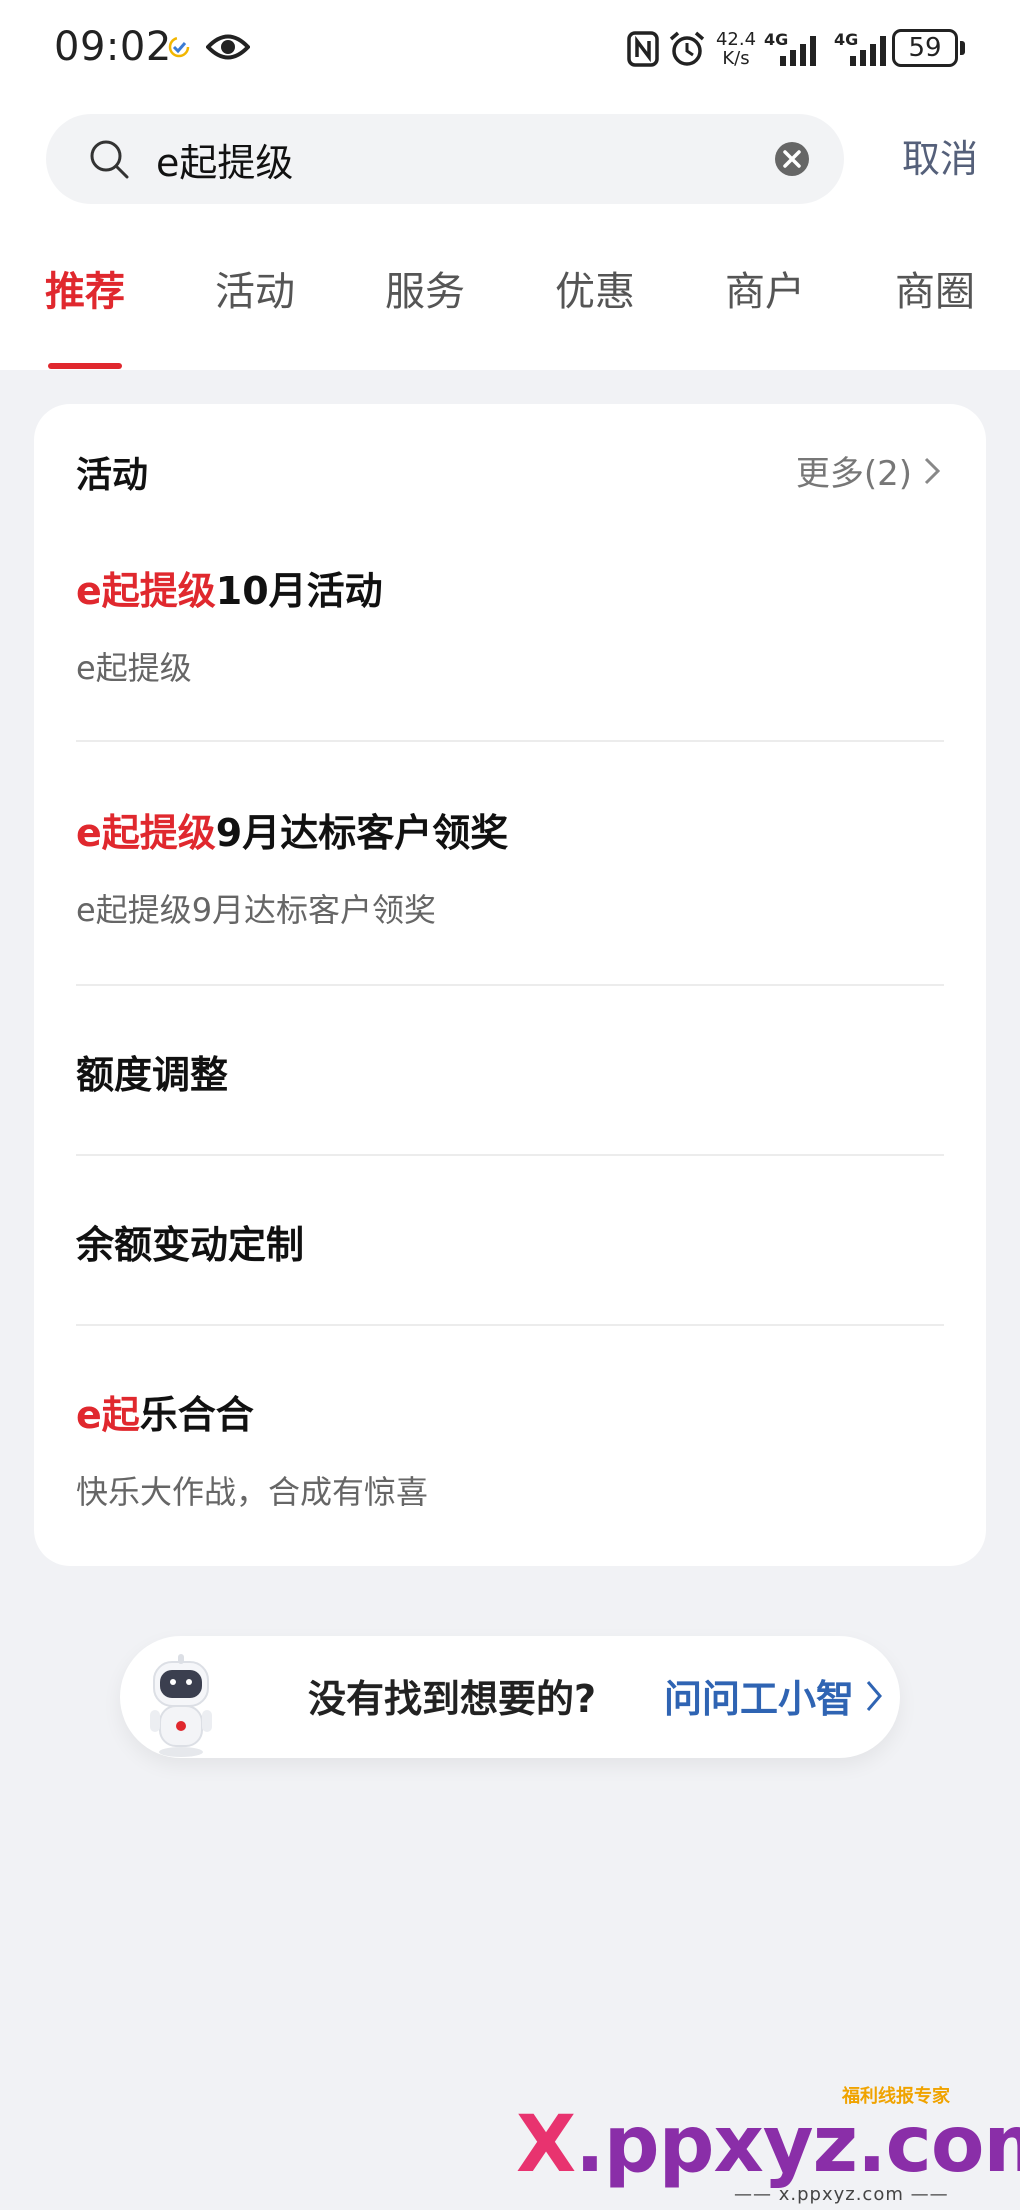  I want to click on search-icon, so click(109, 159).